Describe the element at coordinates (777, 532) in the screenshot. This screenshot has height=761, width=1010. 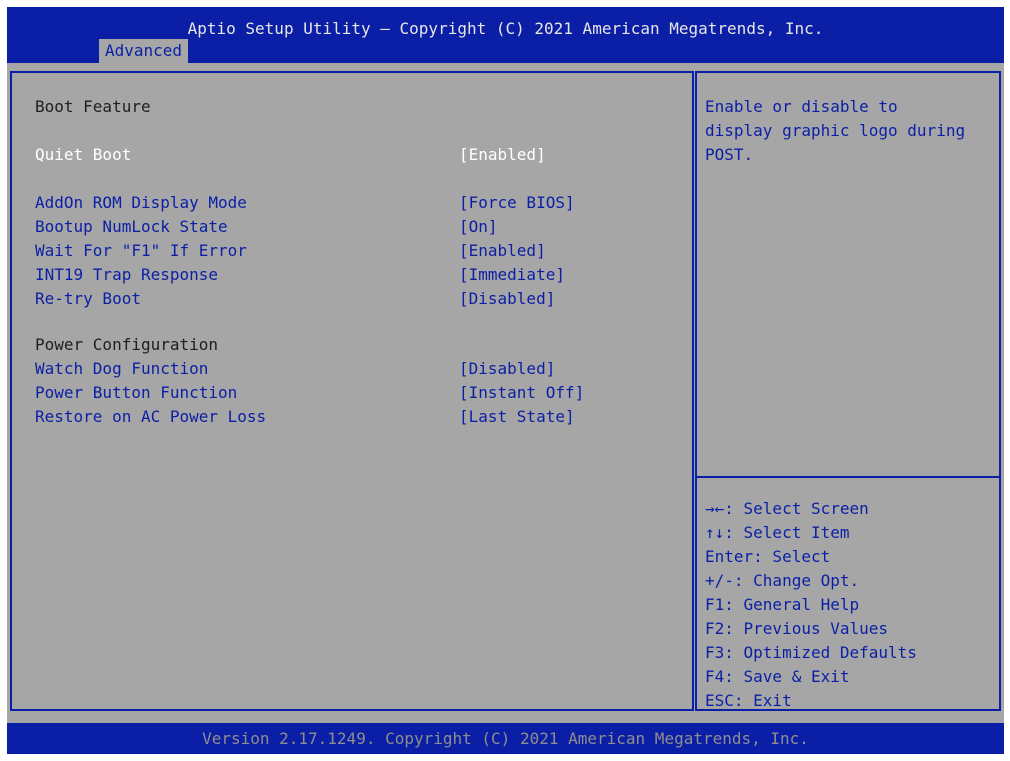
I see `key-select-item: ↑↓: Select Item` at that location.